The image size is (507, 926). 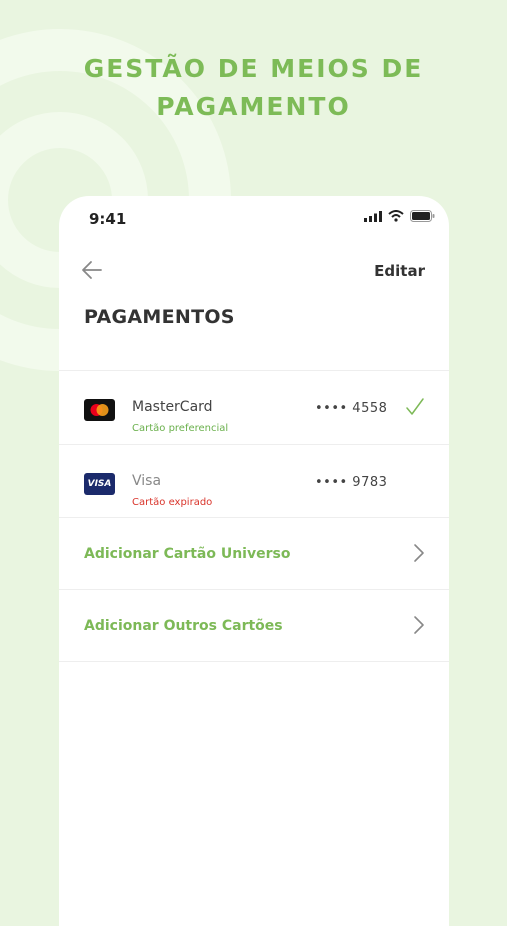 What do you see at coordinates (351, 408) in the screenshot?
I see `card-number: •••• 4558` at bounding box center [351, 408].